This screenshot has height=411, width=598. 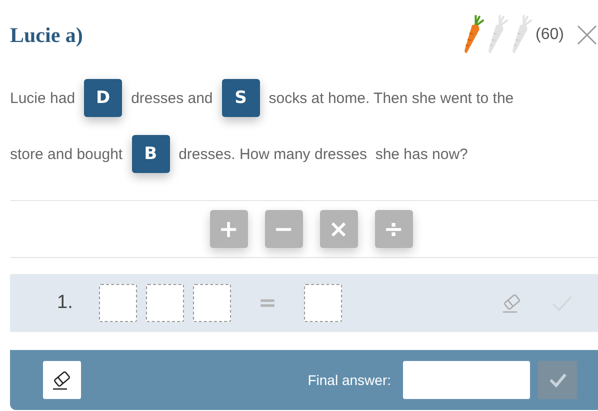 I want to click on variable-tile: D, so click(x=103, y=98).